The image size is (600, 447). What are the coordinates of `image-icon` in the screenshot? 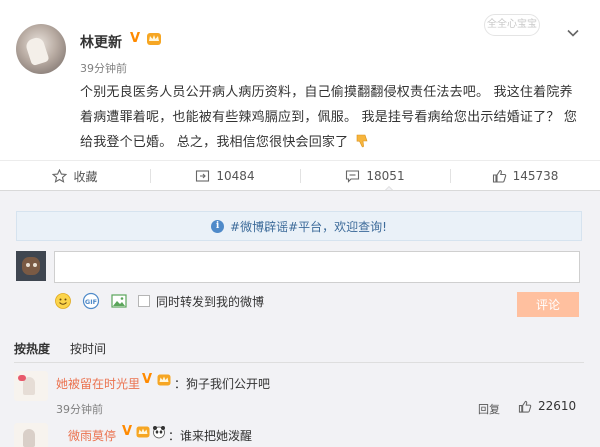 It's located at (119, 301).